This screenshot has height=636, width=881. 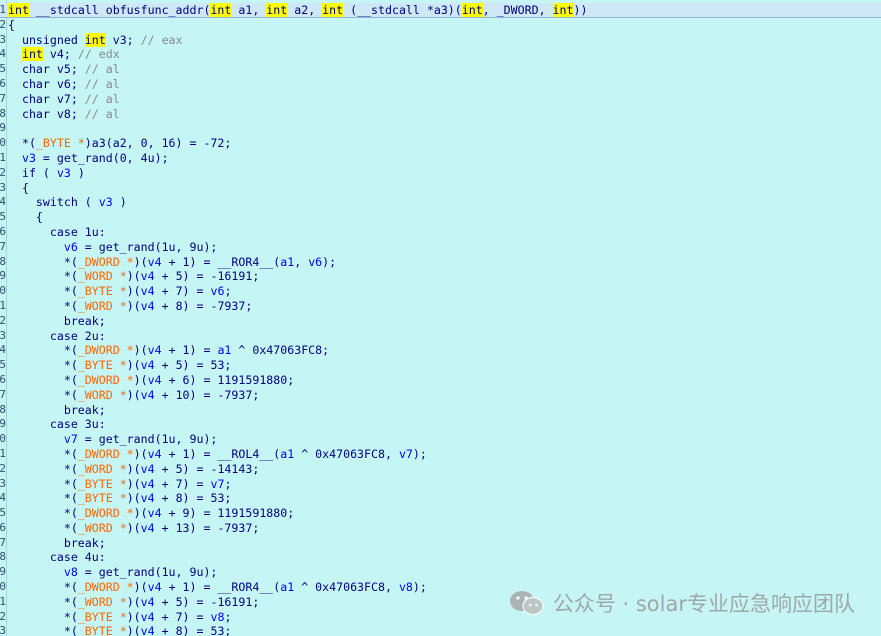 I want to click on code-line: 21 *(_WORD *)(v4 + 8) = -7937;, so click(x=440, y=306).